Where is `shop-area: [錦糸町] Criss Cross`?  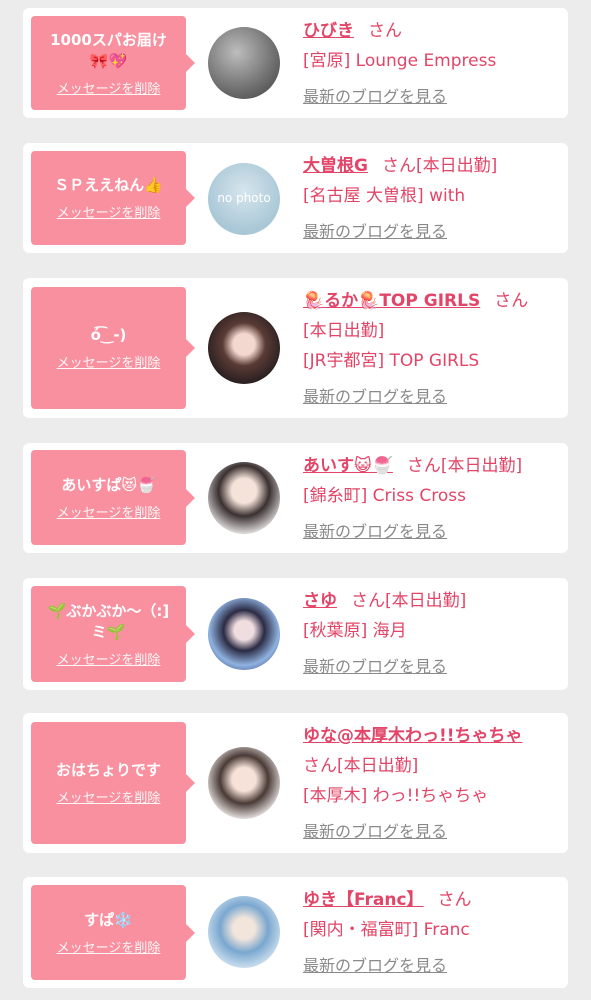 shop-area: [錦糸町] Criss Cross is located at coordinates (384, 496).